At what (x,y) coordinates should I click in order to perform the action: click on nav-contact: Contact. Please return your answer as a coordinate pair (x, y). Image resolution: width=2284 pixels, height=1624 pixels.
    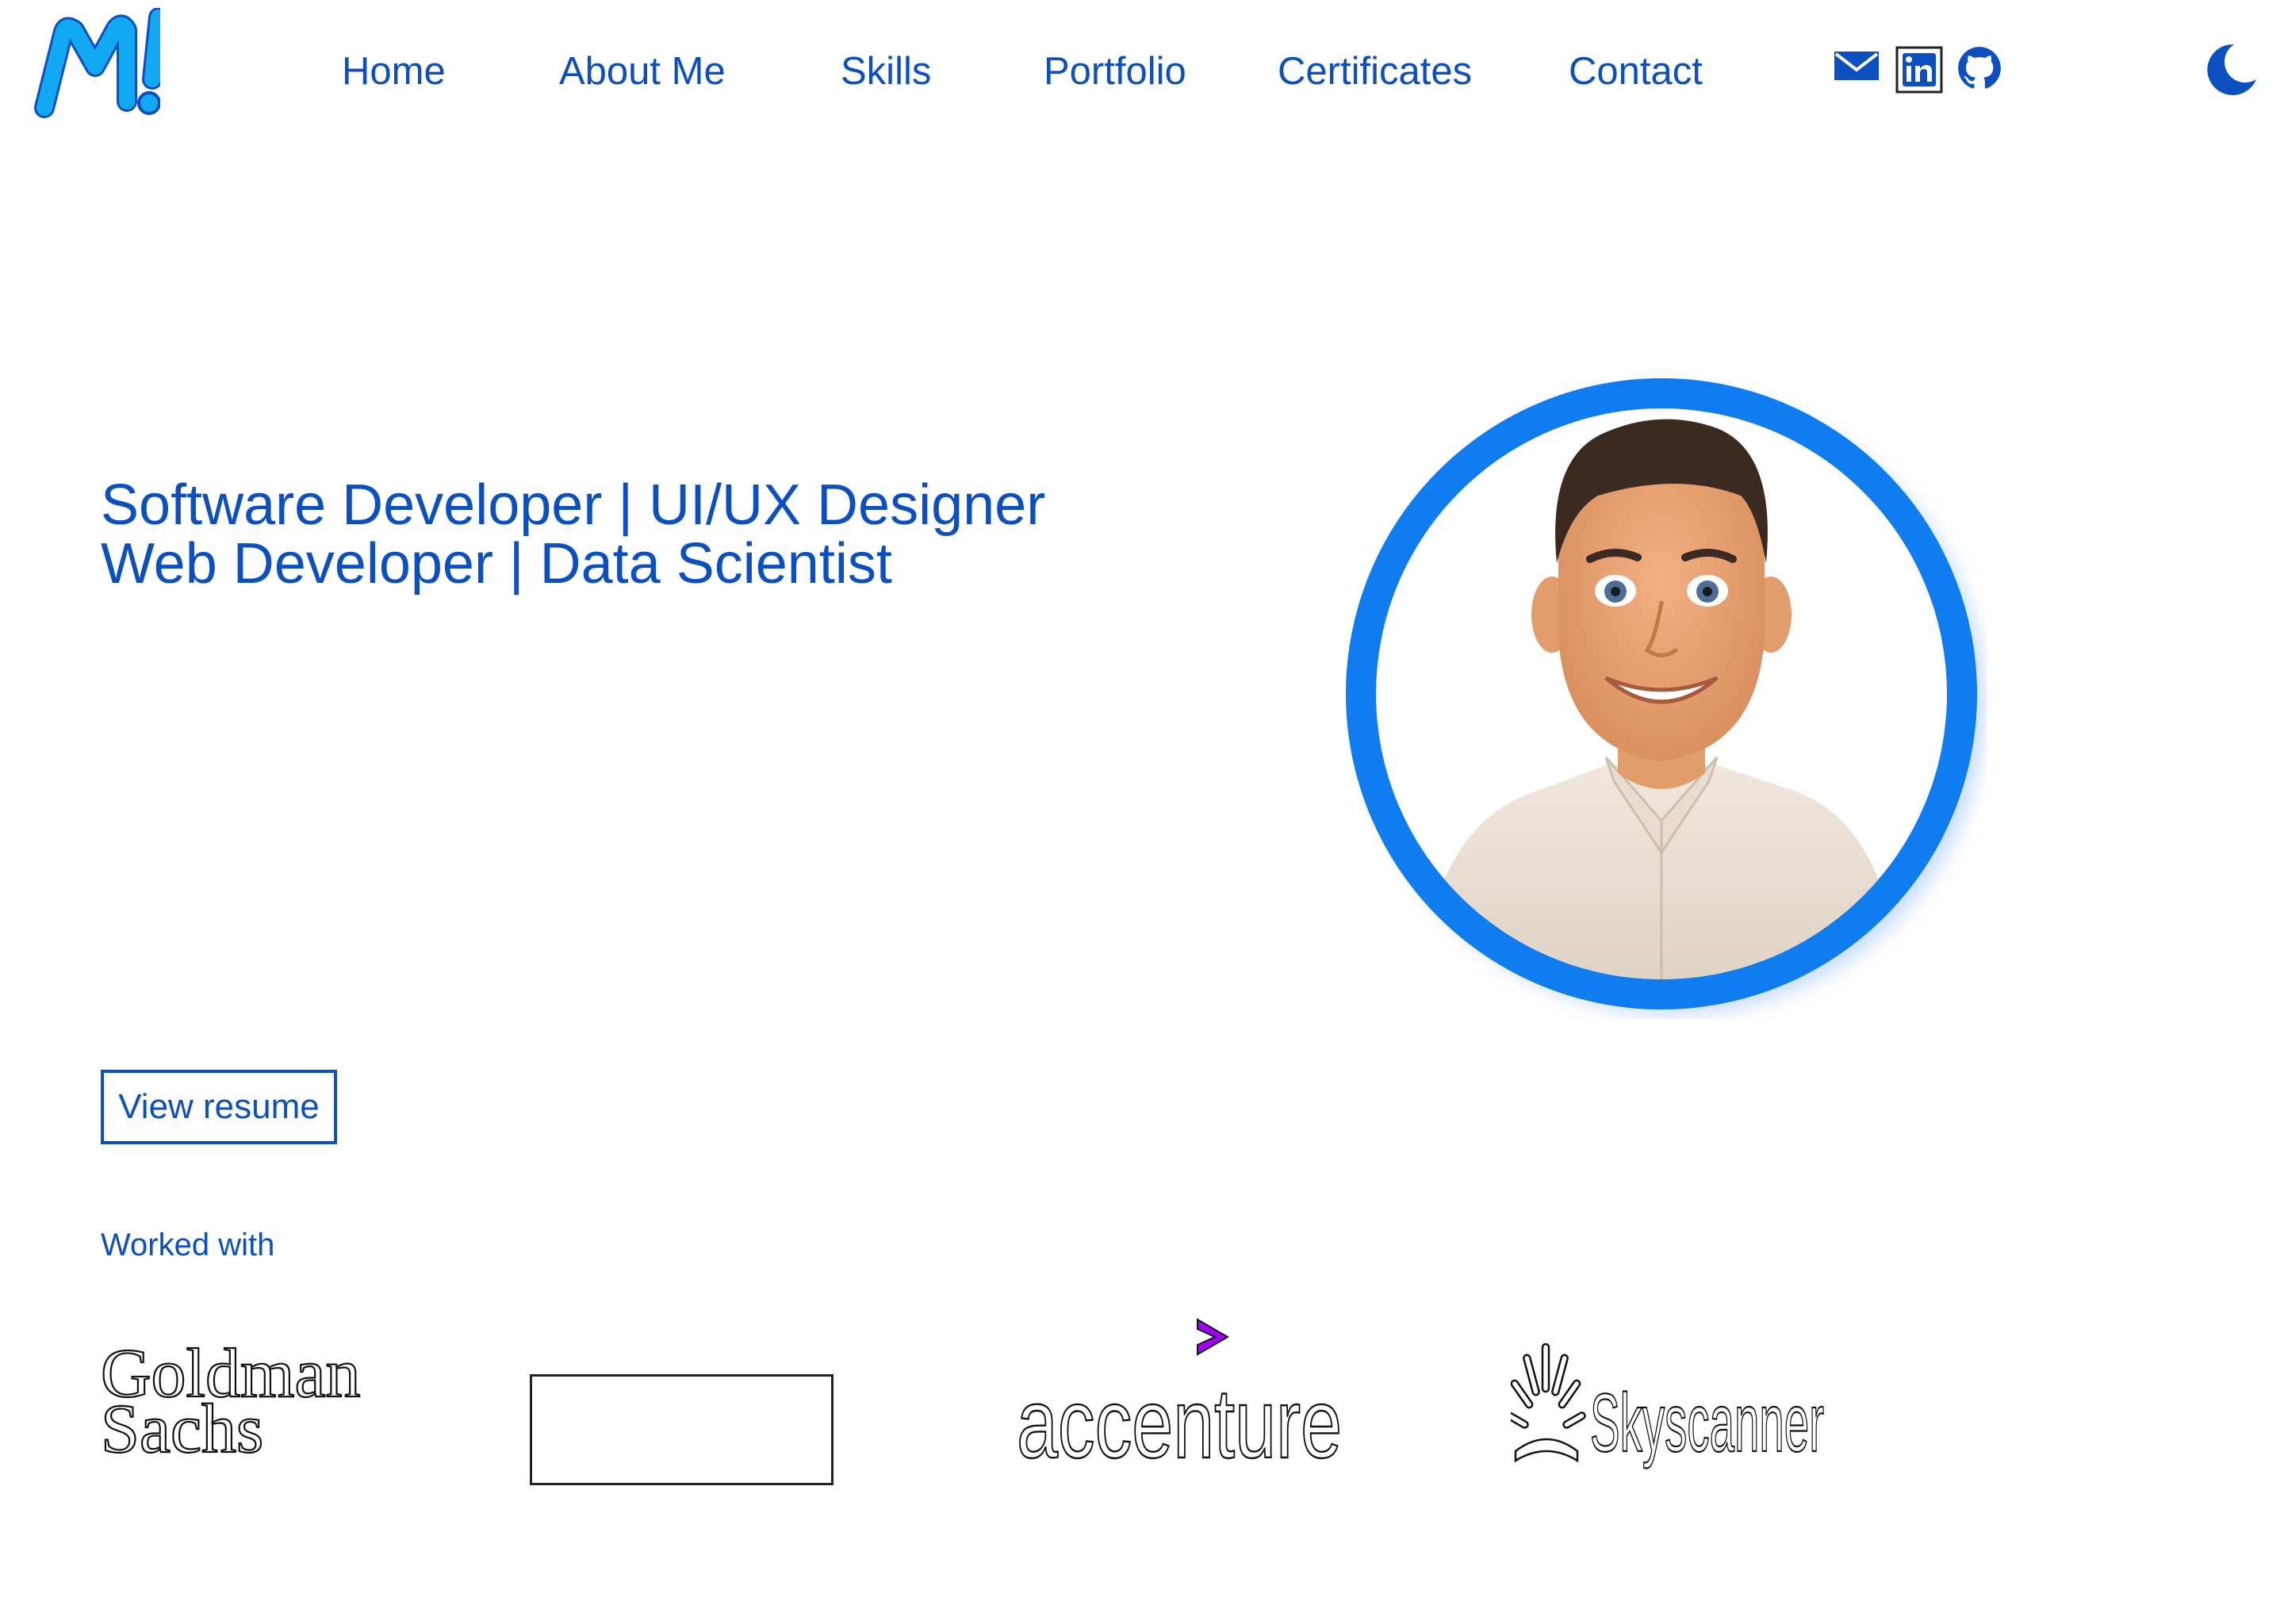
    Looking at the image, I should click on (1636, 71).